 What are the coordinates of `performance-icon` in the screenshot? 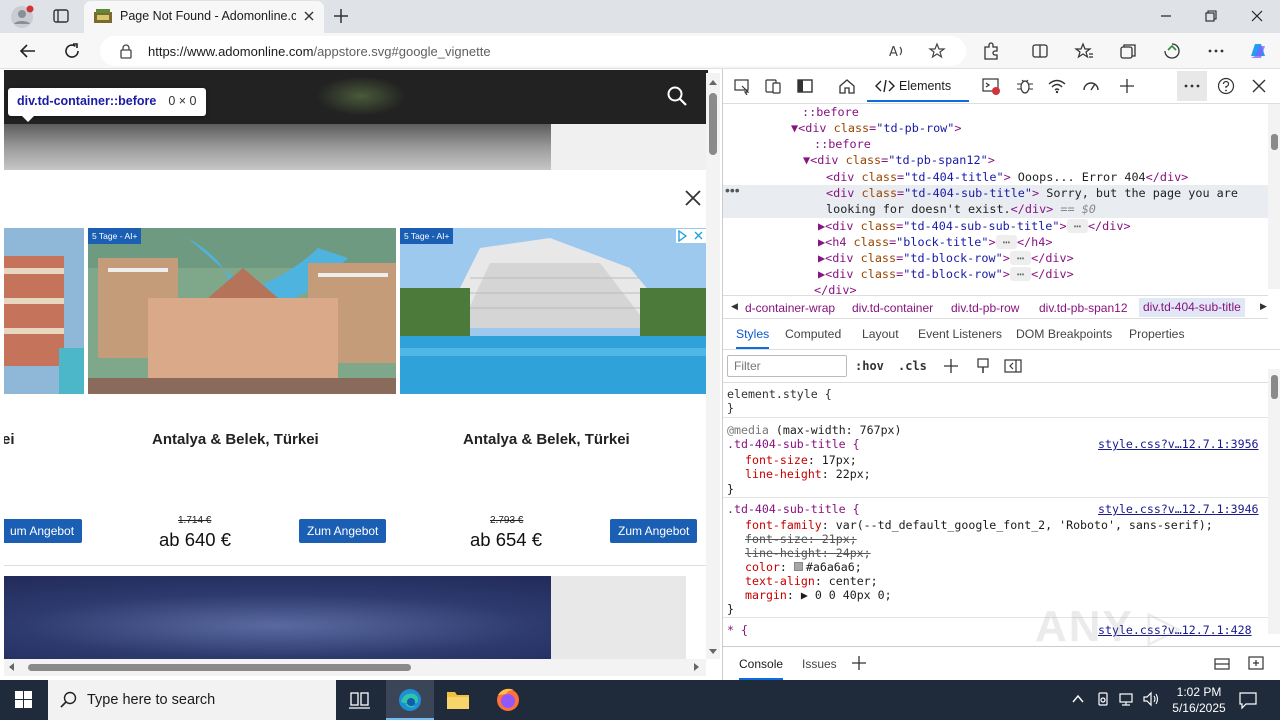 It's located at (1091, 86).